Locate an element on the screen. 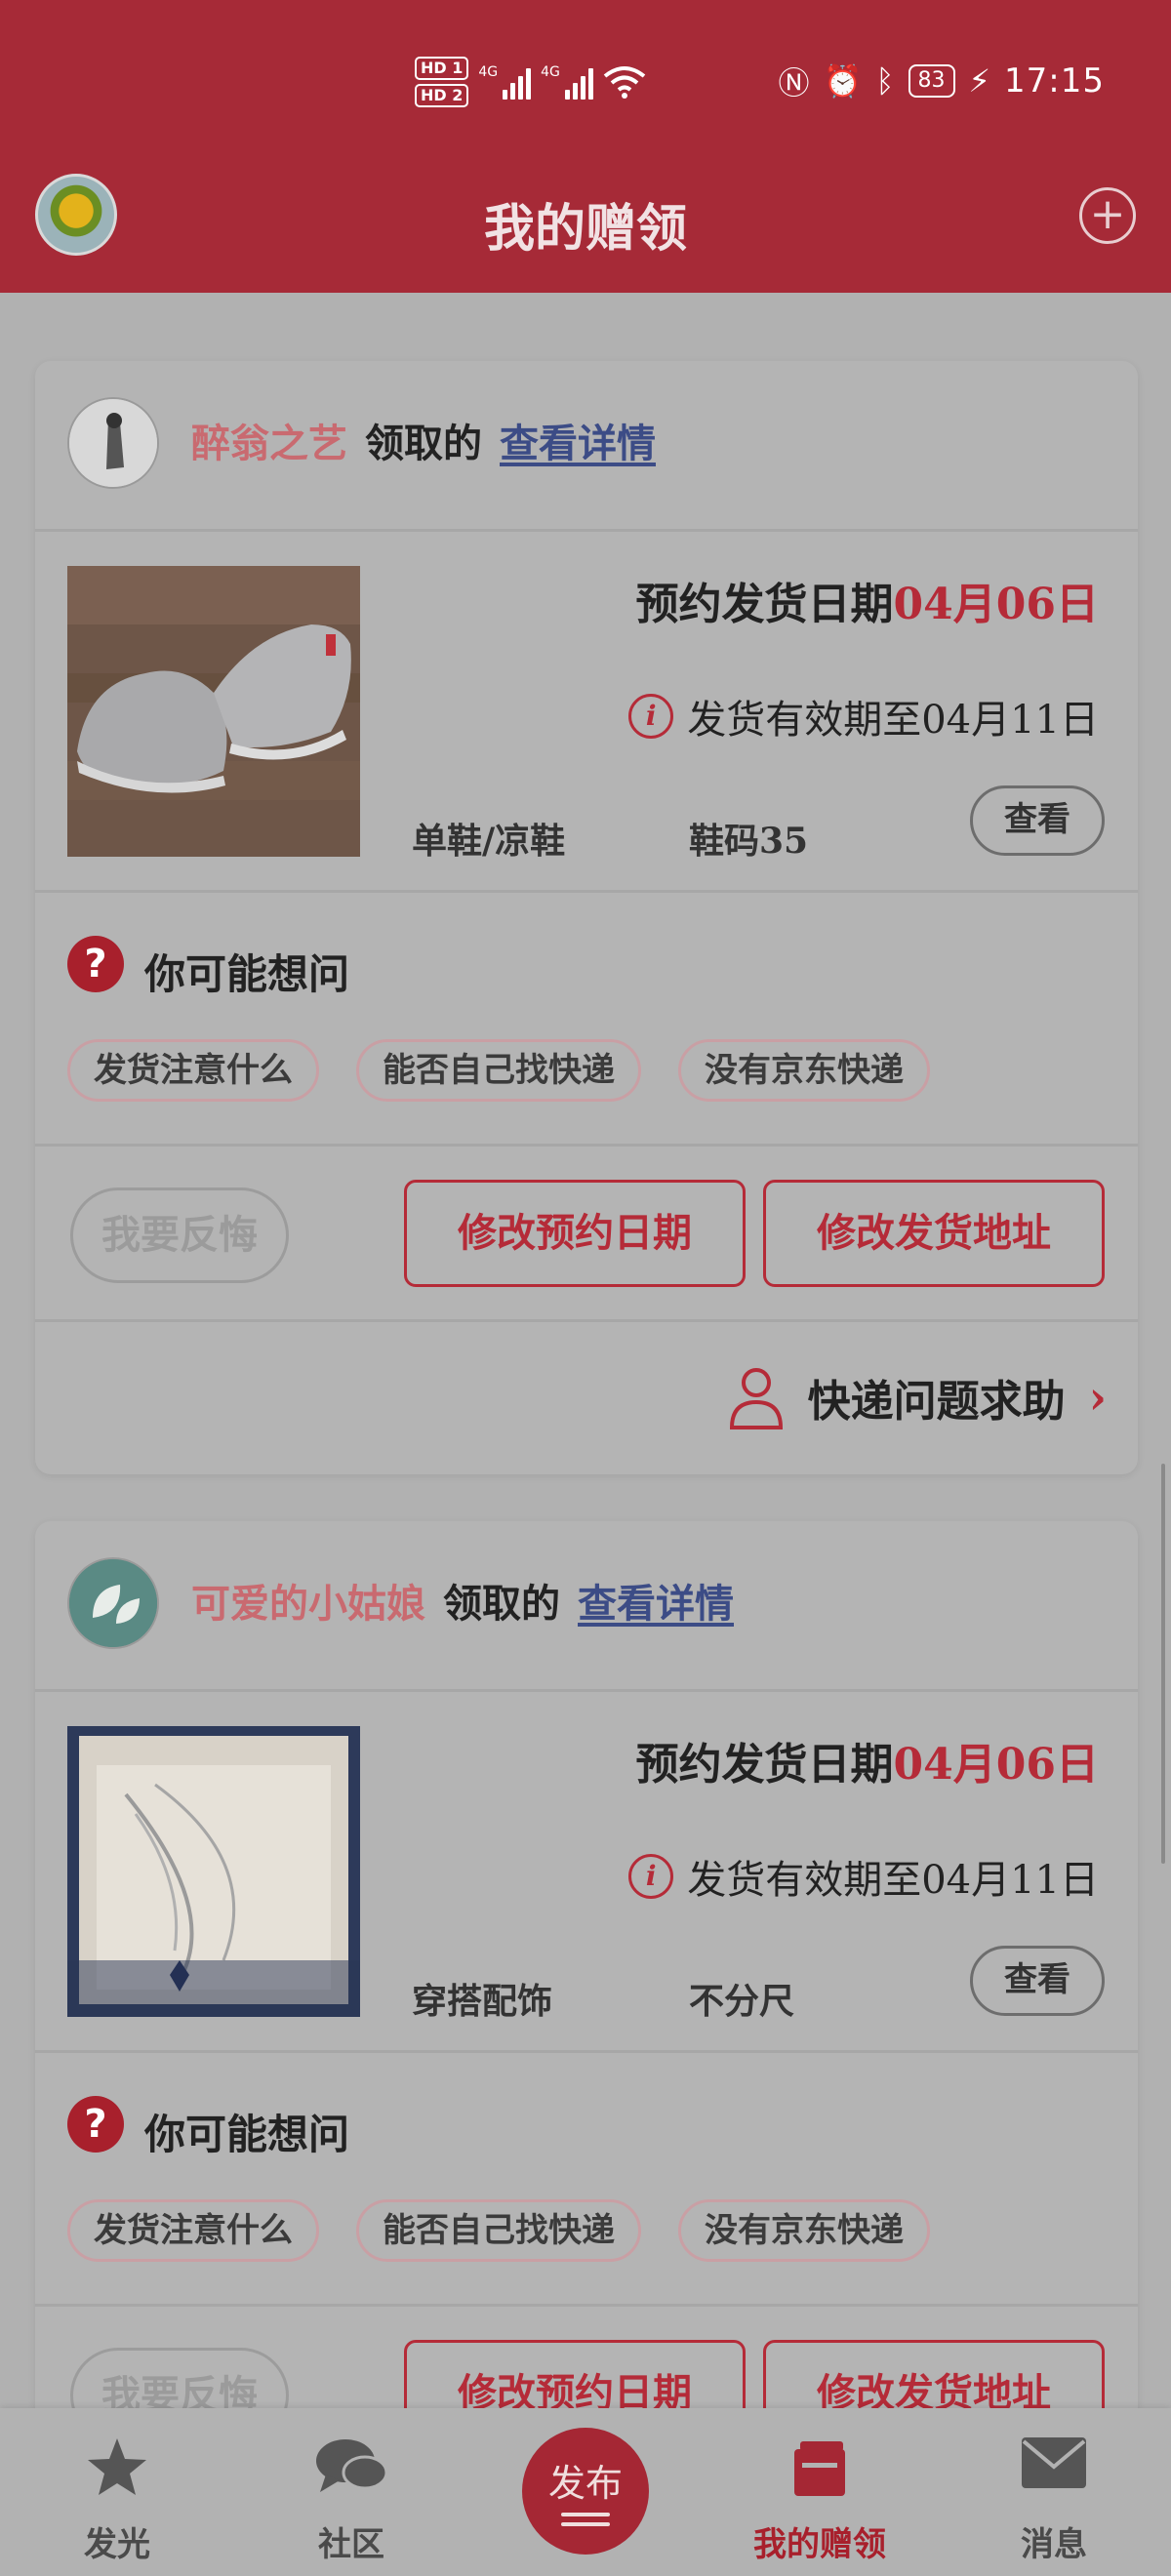 This screenshot has height=2576, width=1171. menu-lines-icon is located at coordinates (585, 2519).